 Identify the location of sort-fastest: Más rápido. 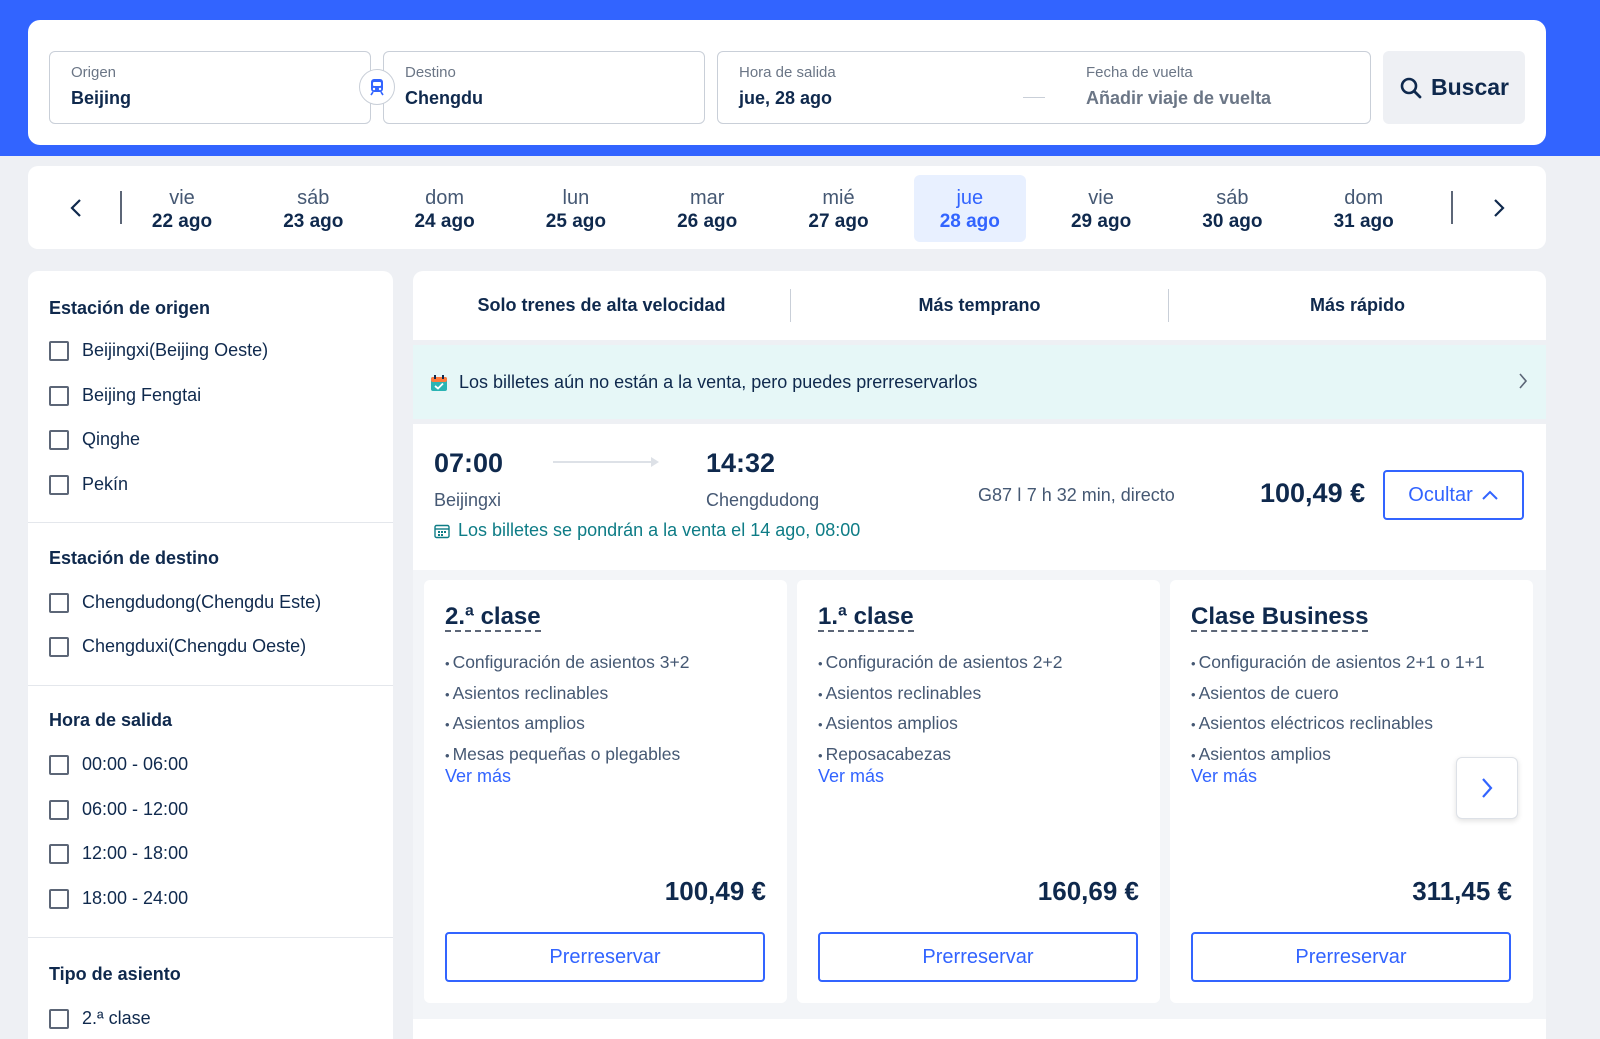
(1357, 305).